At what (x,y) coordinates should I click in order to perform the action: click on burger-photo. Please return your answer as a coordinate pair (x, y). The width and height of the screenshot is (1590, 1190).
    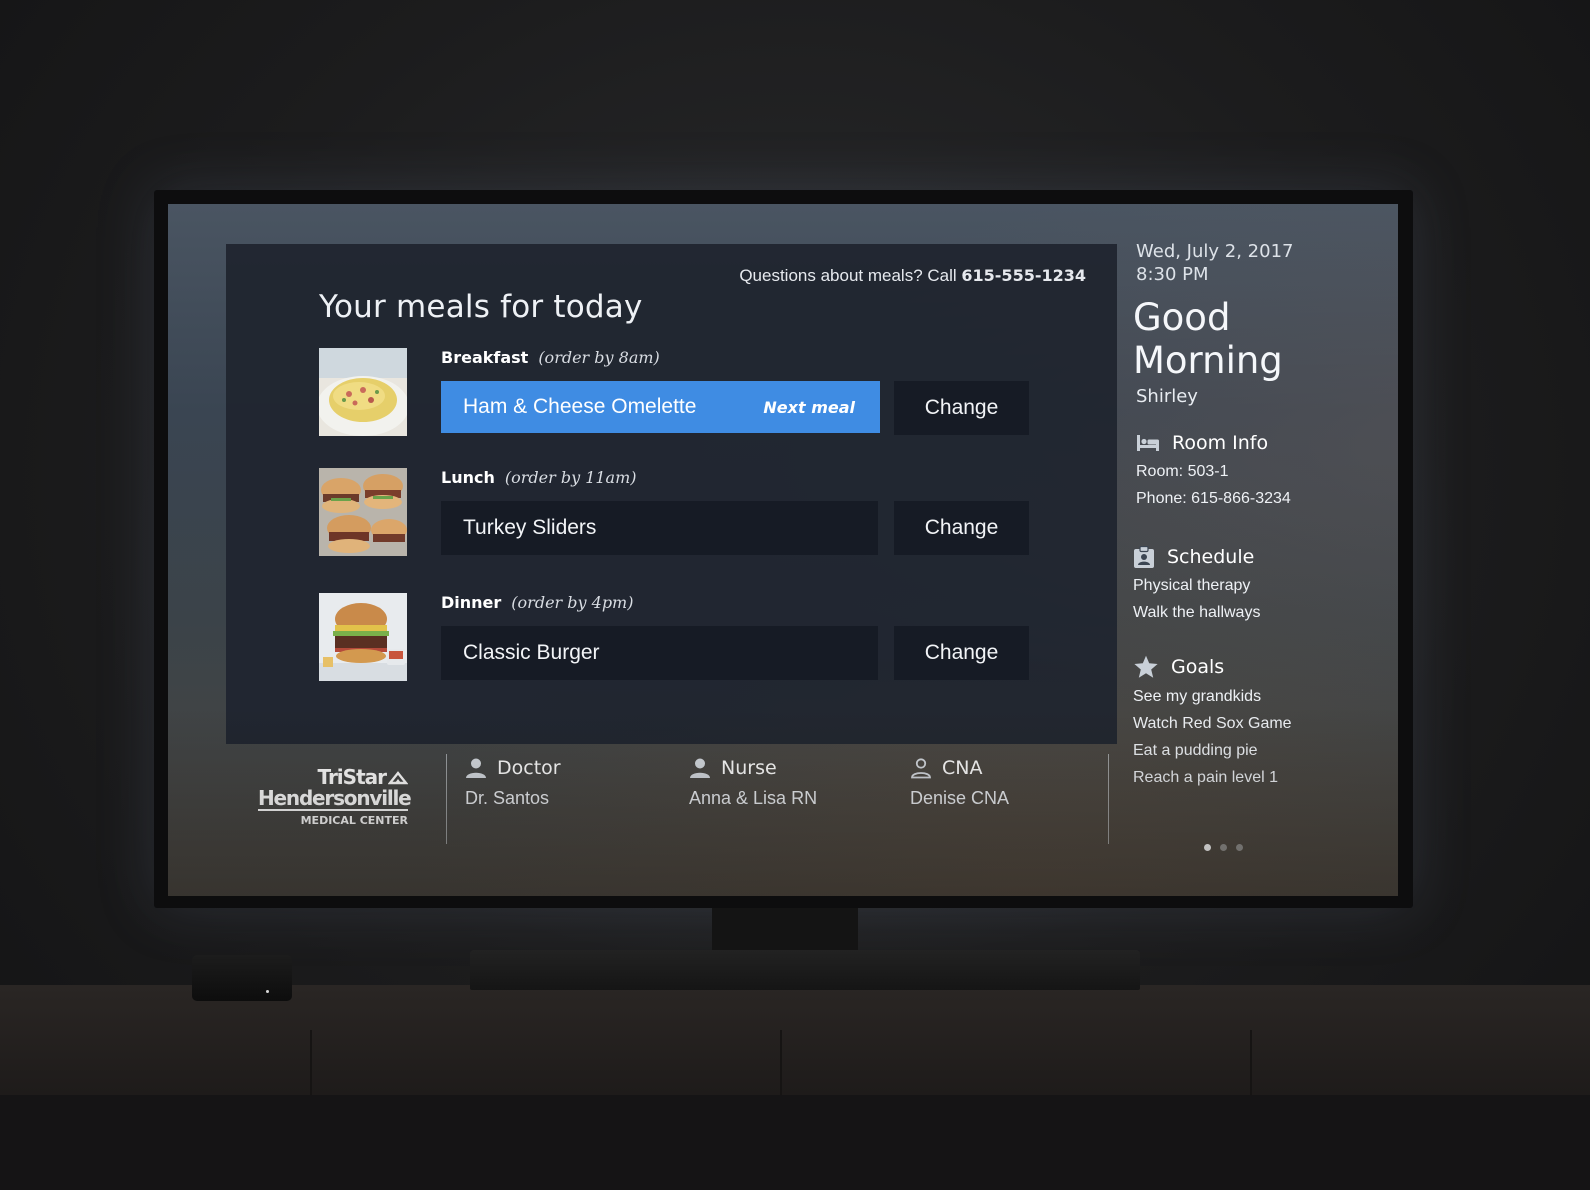
    Looking at the image, I should click on (363, 637).